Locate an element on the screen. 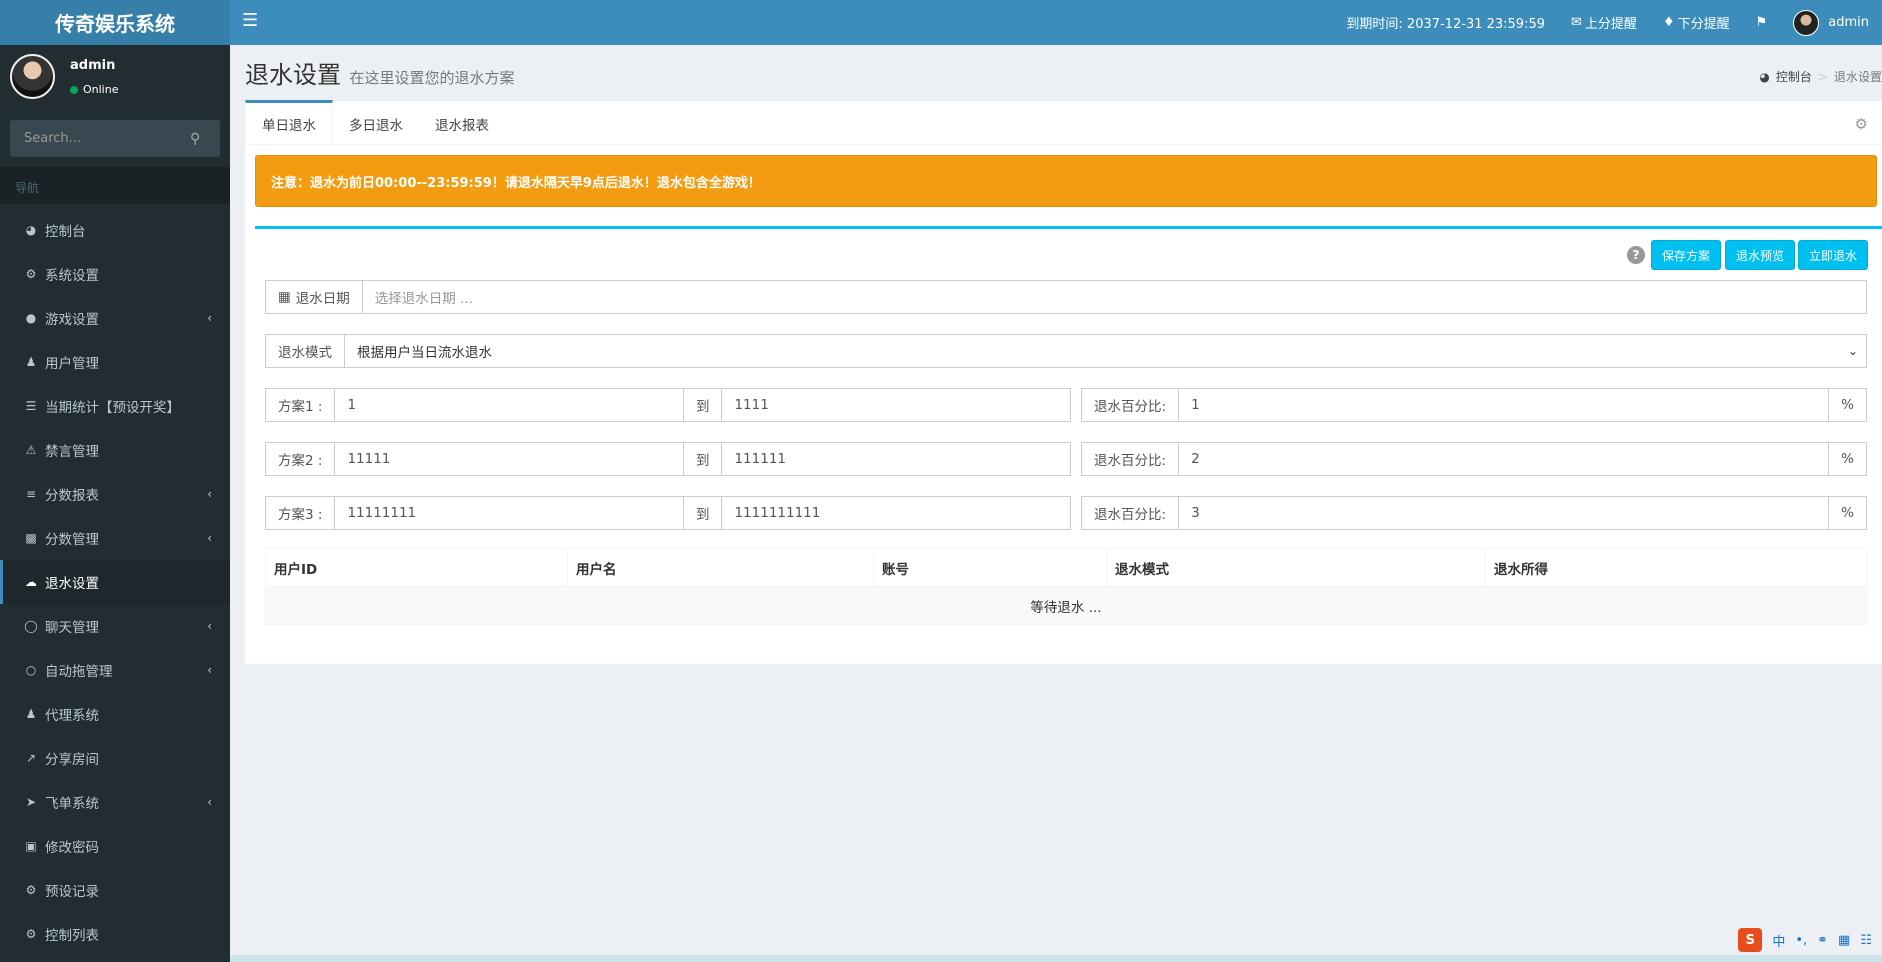  app-logo: 传奇娱乐系统 is located at coordinates (115, 22).